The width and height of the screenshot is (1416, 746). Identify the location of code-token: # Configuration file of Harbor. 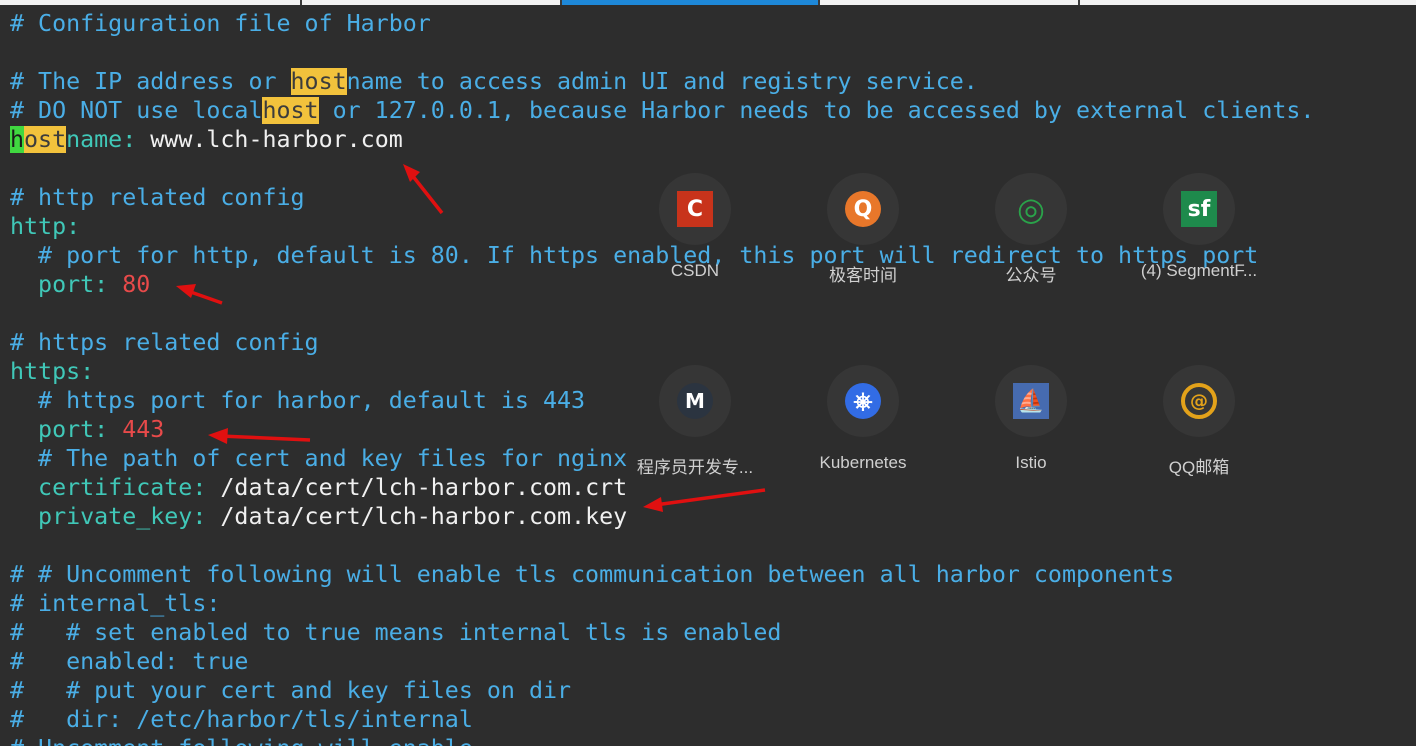
(220, 23).